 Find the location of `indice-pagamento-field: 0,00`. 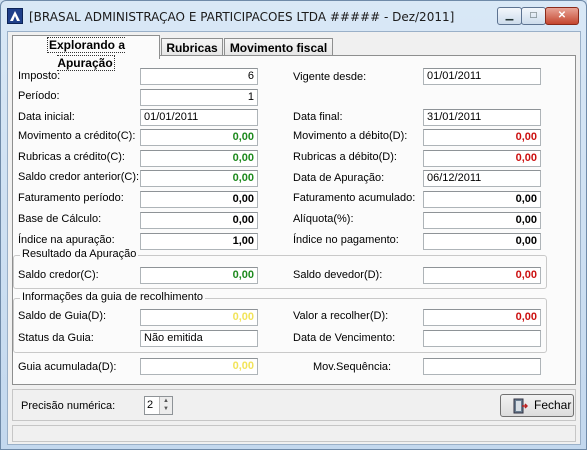

indice-pagamento-field: 0,00 is located at coordinates (482, 241).